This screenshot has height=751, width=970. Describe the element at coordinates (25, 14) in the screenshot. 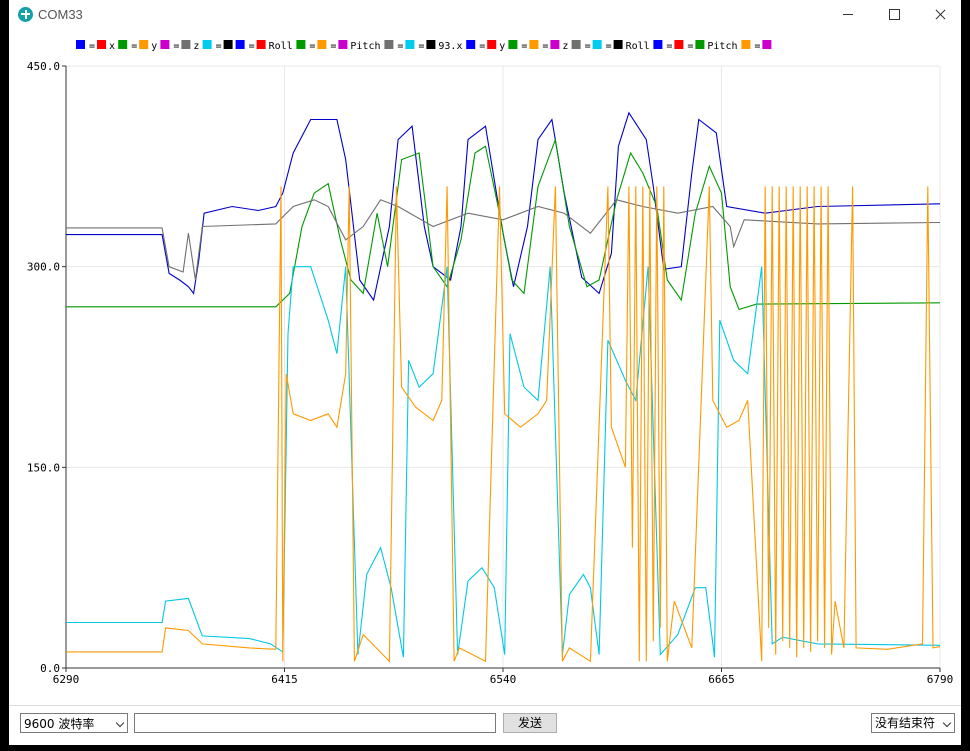

I see `arduino-icon` at that location.